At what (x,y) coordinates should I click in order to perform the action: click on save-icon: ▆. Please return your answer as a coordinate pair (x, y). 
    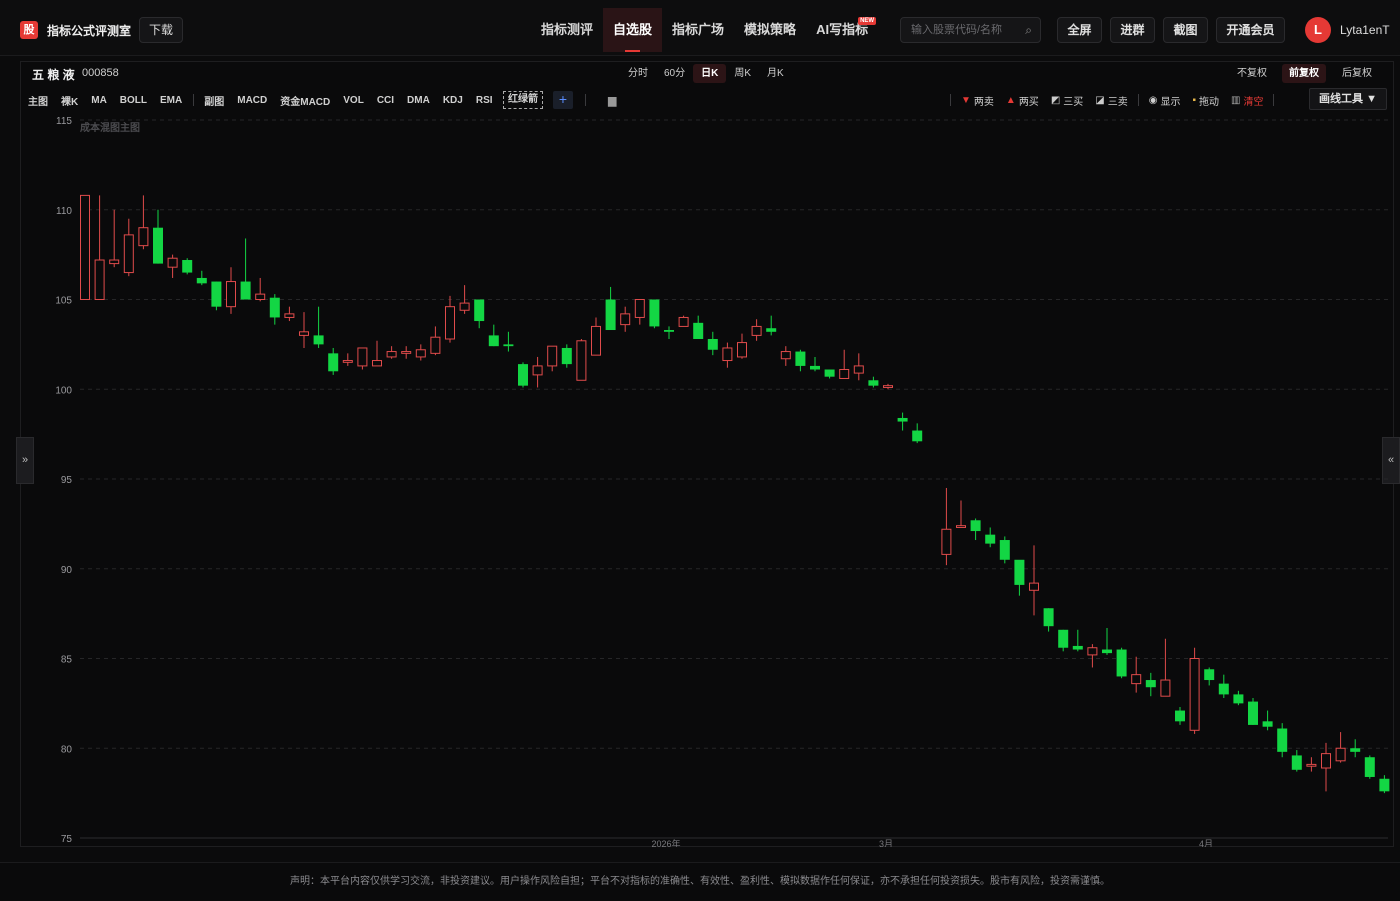
    Looking at the image, I should click on (612, 100).